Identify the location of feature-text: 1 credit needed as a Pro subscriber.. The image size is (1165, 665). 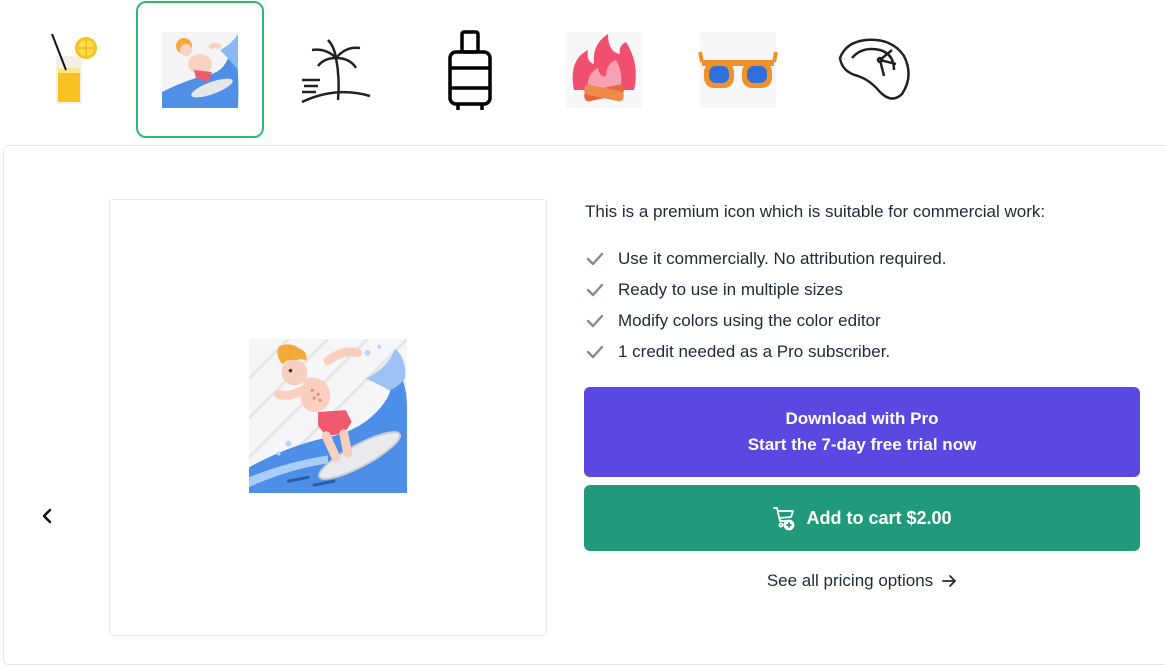
(754, 351).